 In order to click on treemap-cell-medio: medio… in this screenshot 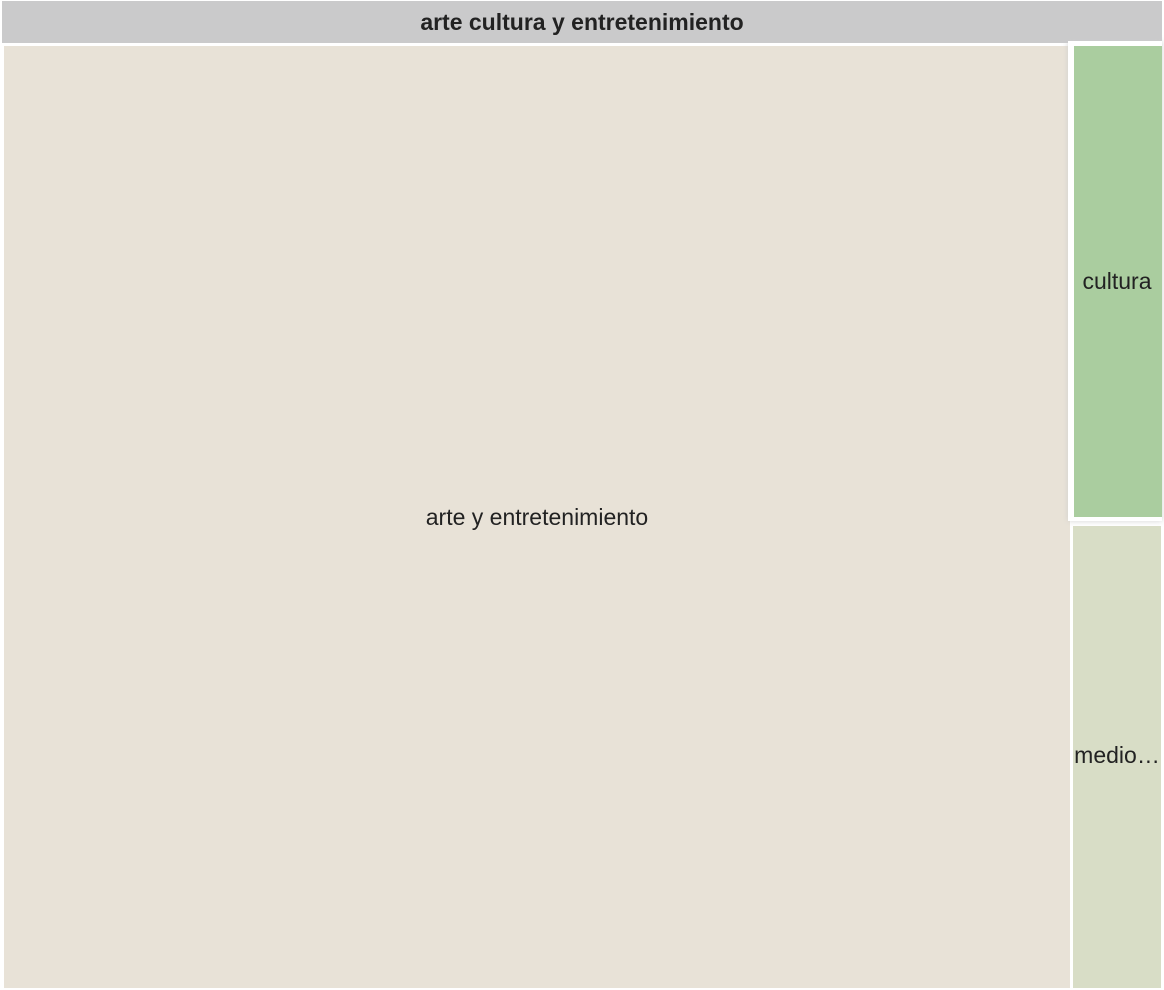, I will do `click(1117, 757)`.